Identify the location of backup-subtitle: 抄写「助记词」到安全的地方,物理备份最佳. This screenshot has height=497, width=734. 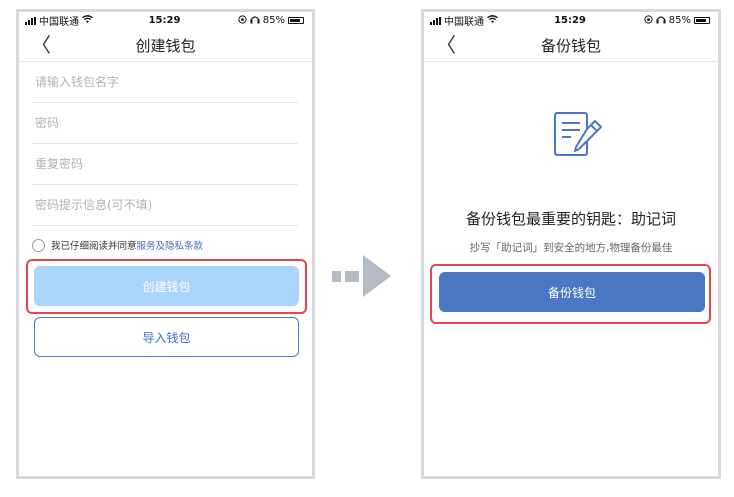
(571, 248).